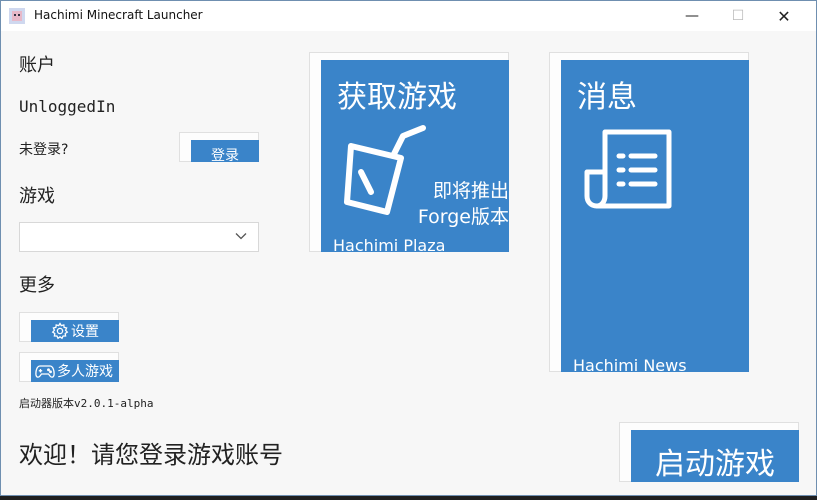 This screenshot has width=817, height=500. I want to click on chevron-down-icon, so click(241, 236).